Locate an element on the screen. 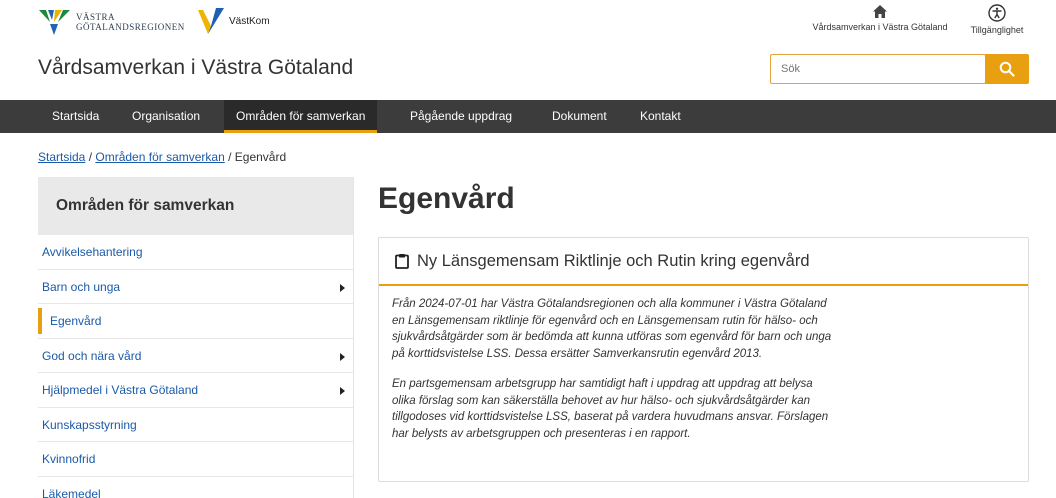 Image resolution: width=1056 pixels, height=498 pixels. nav-item-pagaende-uppdrag: Pågående uppdrag is located at coordinates (461, 116).